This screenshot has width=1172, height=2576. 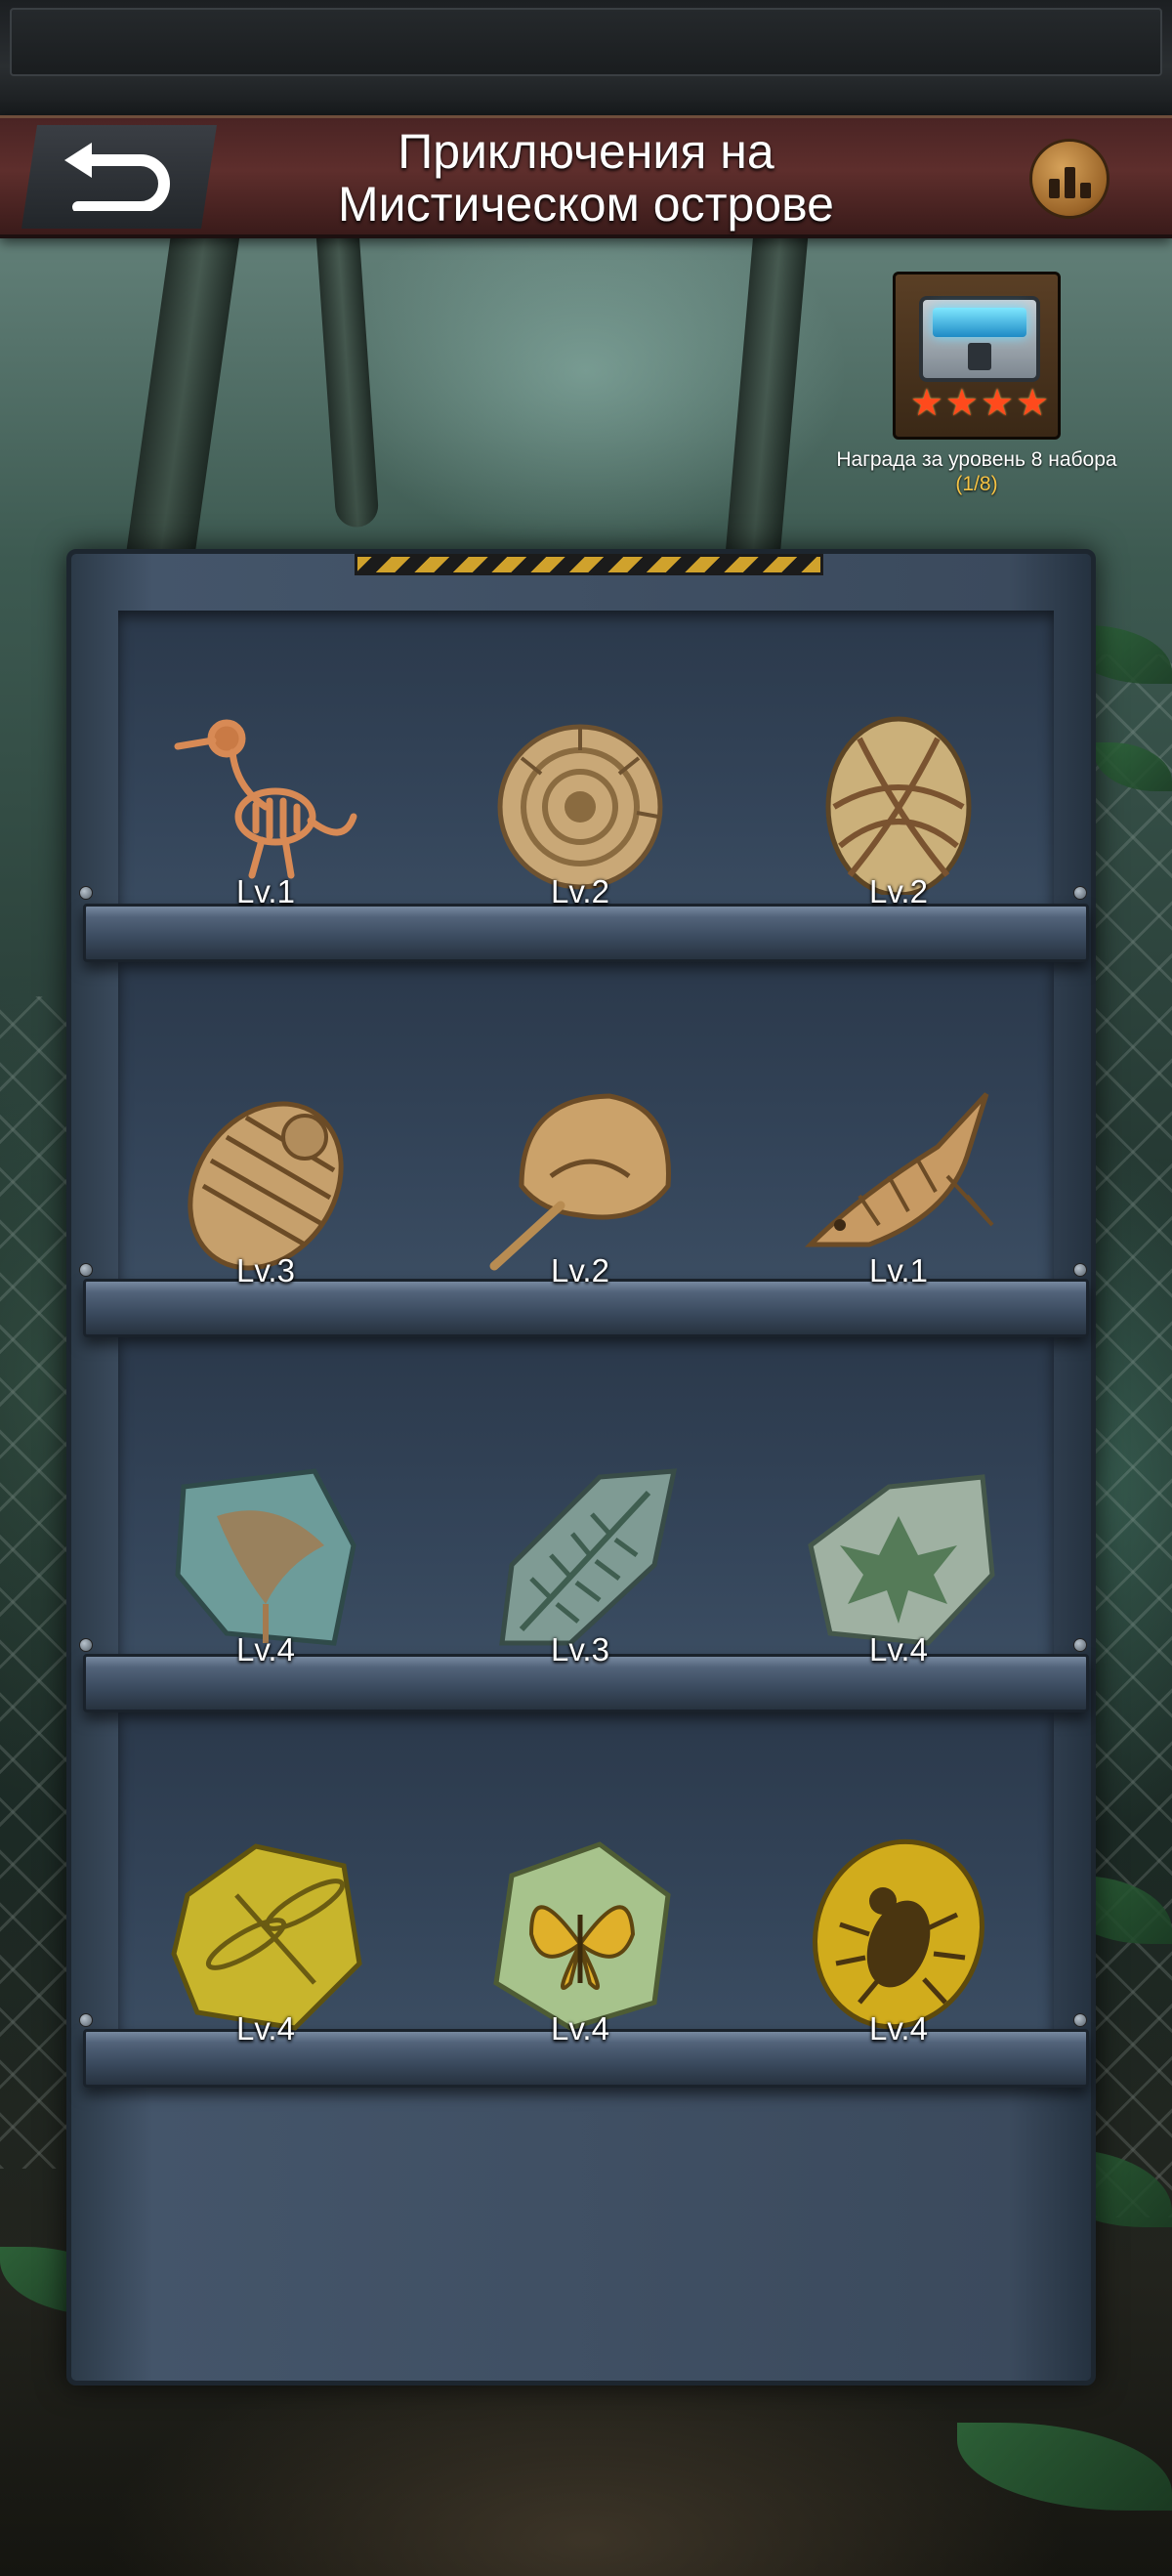 I want to click on fossil-item-ammonite: Lv.2, so click(x=580, y=816).